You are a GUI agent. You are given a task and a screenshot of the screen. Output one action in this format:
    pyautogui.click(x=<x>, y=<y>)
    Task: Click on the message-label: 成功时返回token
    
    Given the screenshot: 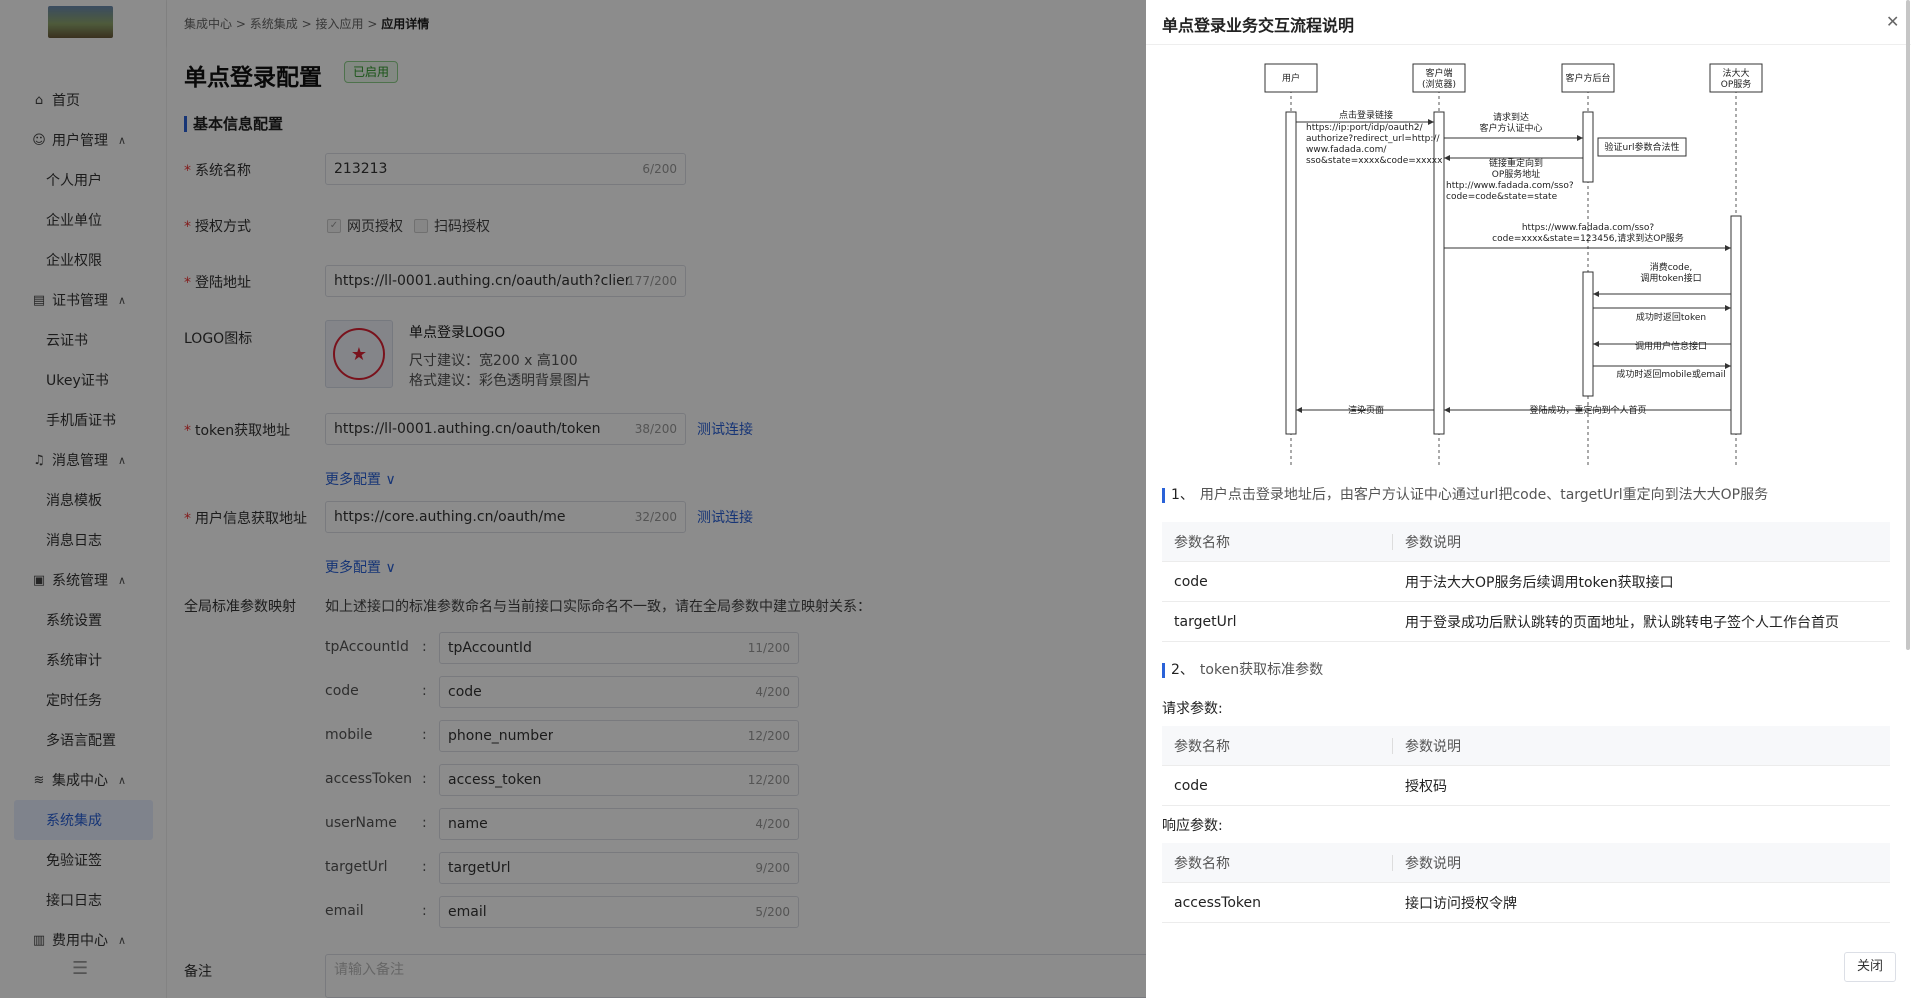 What is the action you would take?
    pyautogui.click(x=1671, y=317)
    